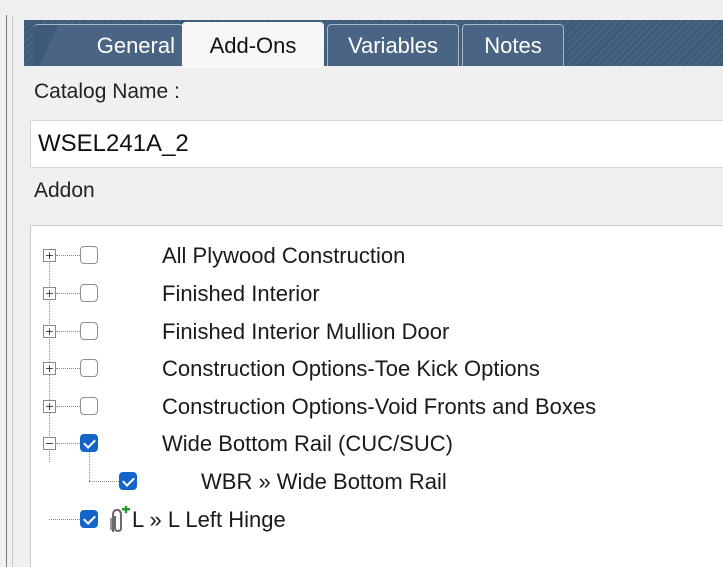 The width and height of the screenshot is (723, 567). Describe the element at coordinates (107, 91) in the screenshot. I see `catalog-name-label: Catalog Name :` at that location.